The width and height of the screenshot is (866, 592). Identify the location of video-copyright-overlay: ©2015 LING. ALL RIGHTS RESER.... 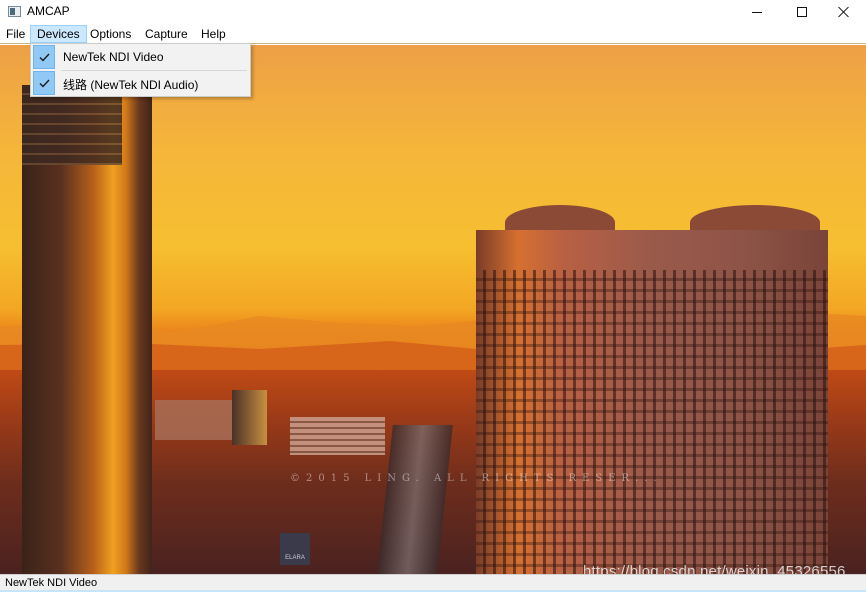
(476, 478).